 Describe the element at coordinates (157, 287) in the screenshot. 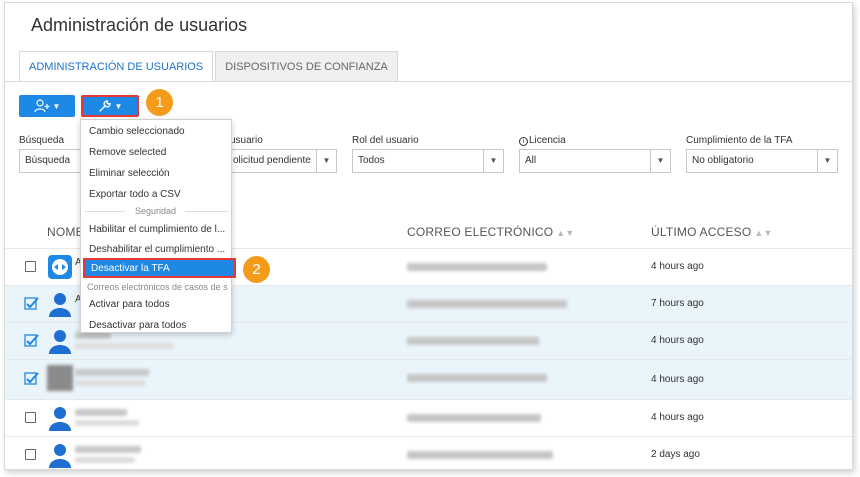

I see `menu-section-emails: Correos electrónicos de casos de s` at that location.